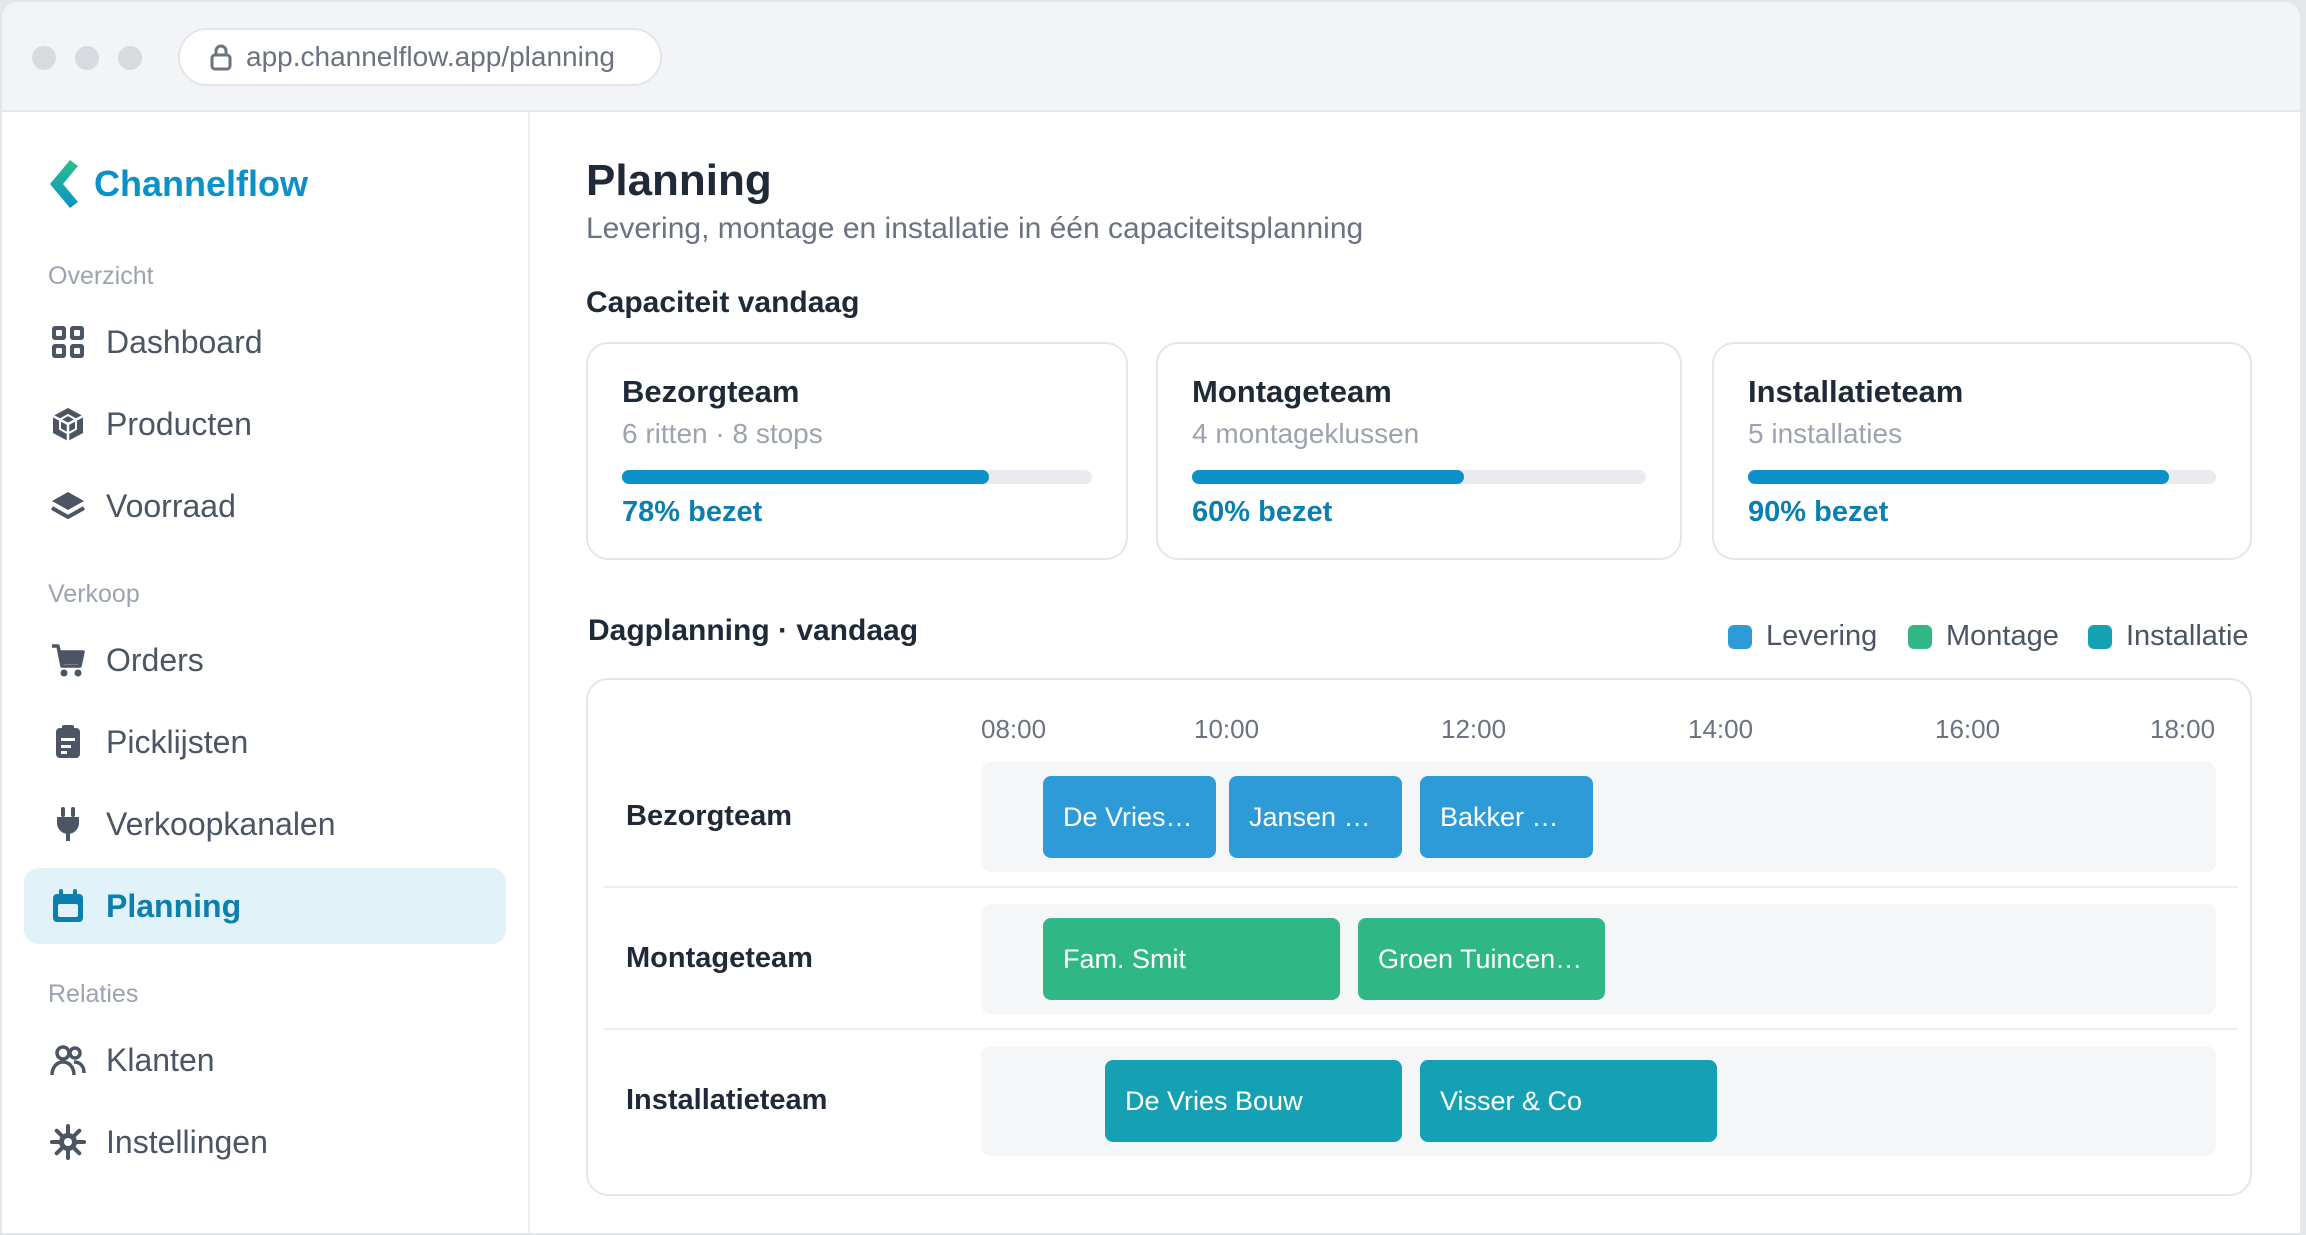  I want to click on sidebar-item-dashboard: Dashboard, so click(265, 342).